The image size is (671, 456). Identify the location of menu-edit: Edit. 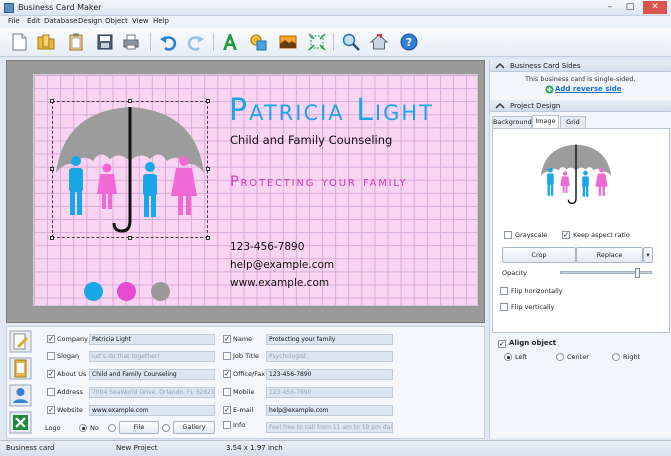
(34, 21).